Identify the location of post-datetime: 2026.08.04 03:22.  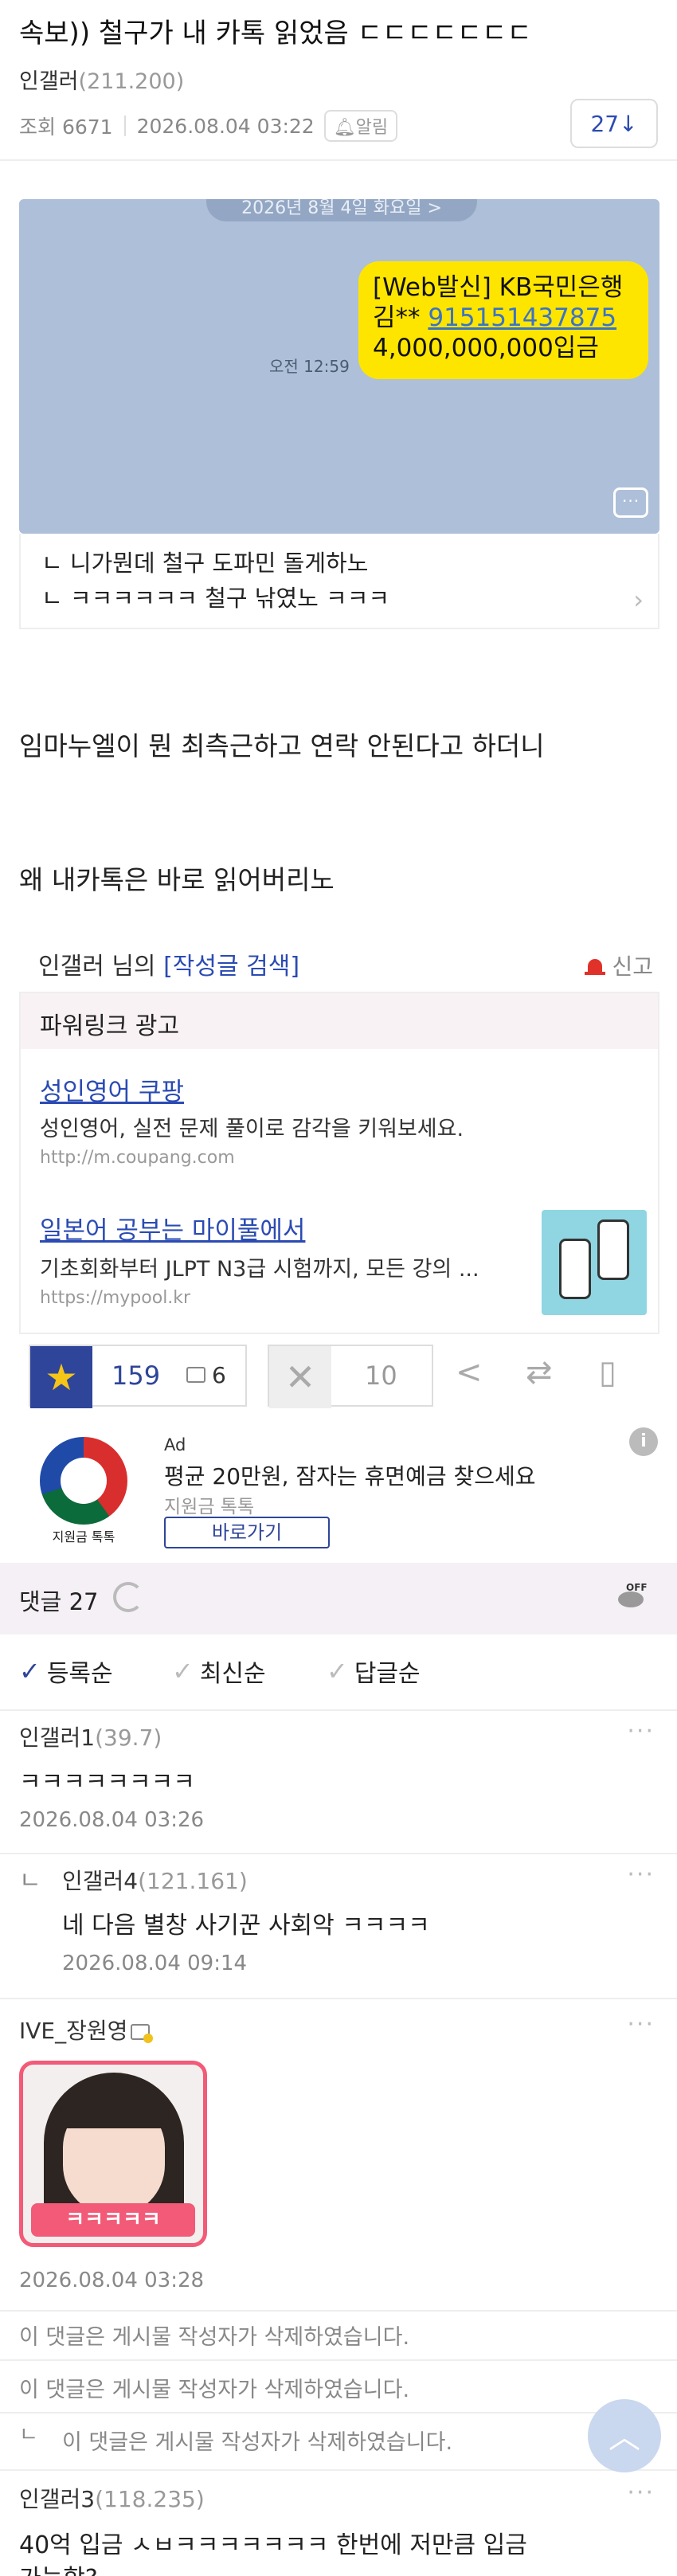
(225, 126).